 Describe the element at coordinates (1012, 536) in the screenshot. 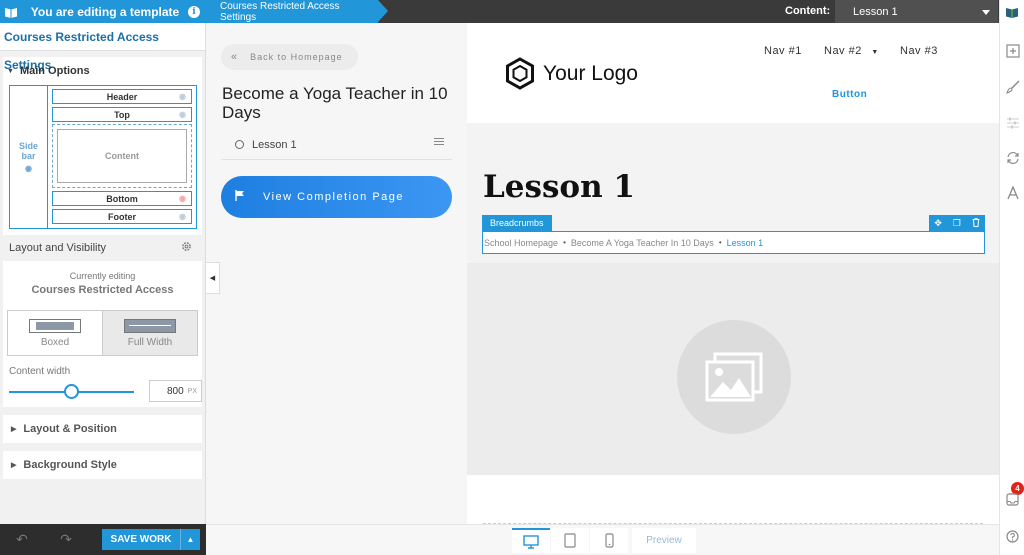

I see `help-icon` at that location.